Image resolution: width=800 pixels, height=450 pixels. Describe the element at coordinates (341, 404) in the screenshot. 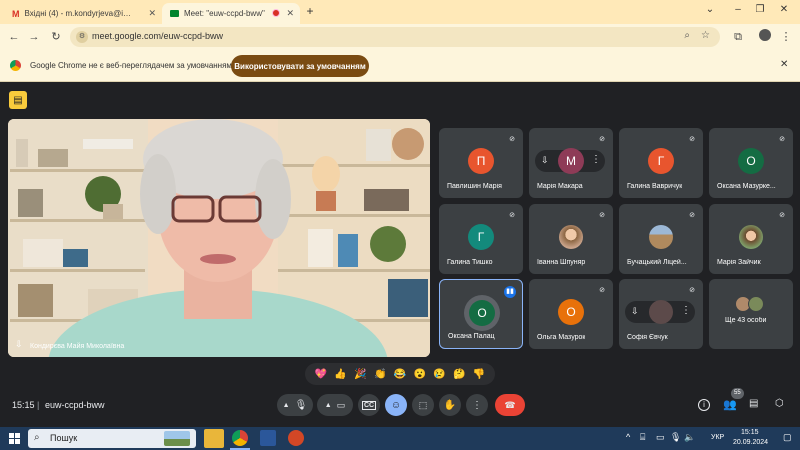

I see `camera-icon: ▭` at that location.